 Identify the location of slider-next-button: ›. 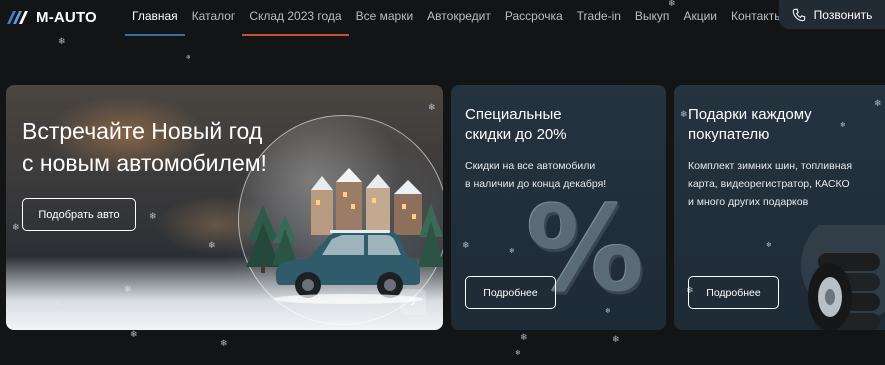
(413, 302).